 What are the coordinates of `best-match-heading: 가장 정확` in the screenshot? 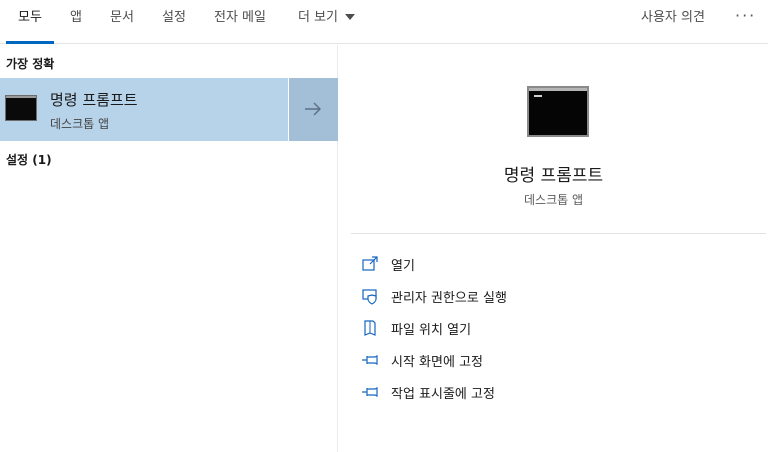 It's located at (30, 64).